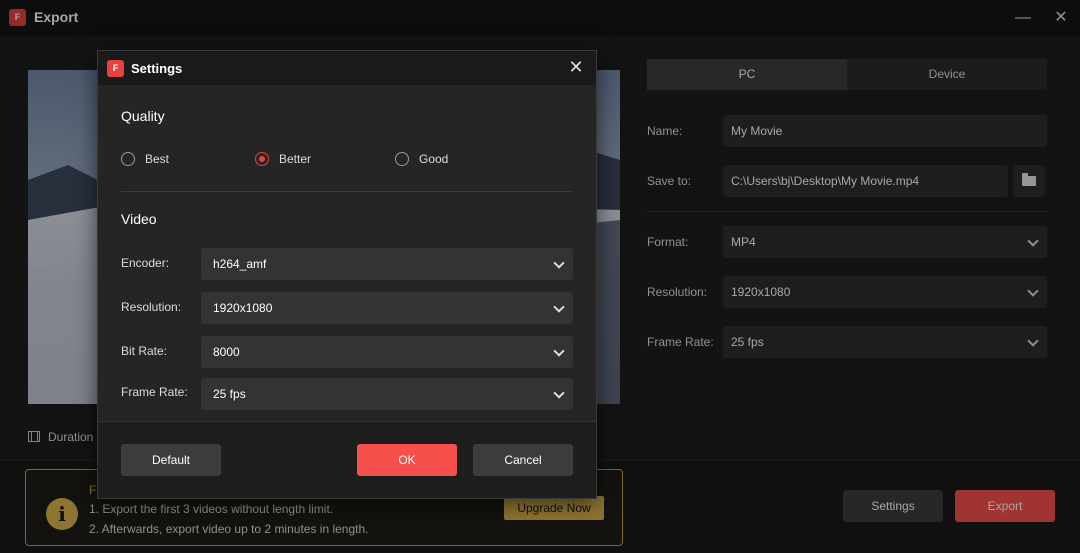  What do you see at coordinates (387, 394) in the screenshot?
I see `dialog-frame-rate-select: 25 fps` at bounding box center [387, 394].